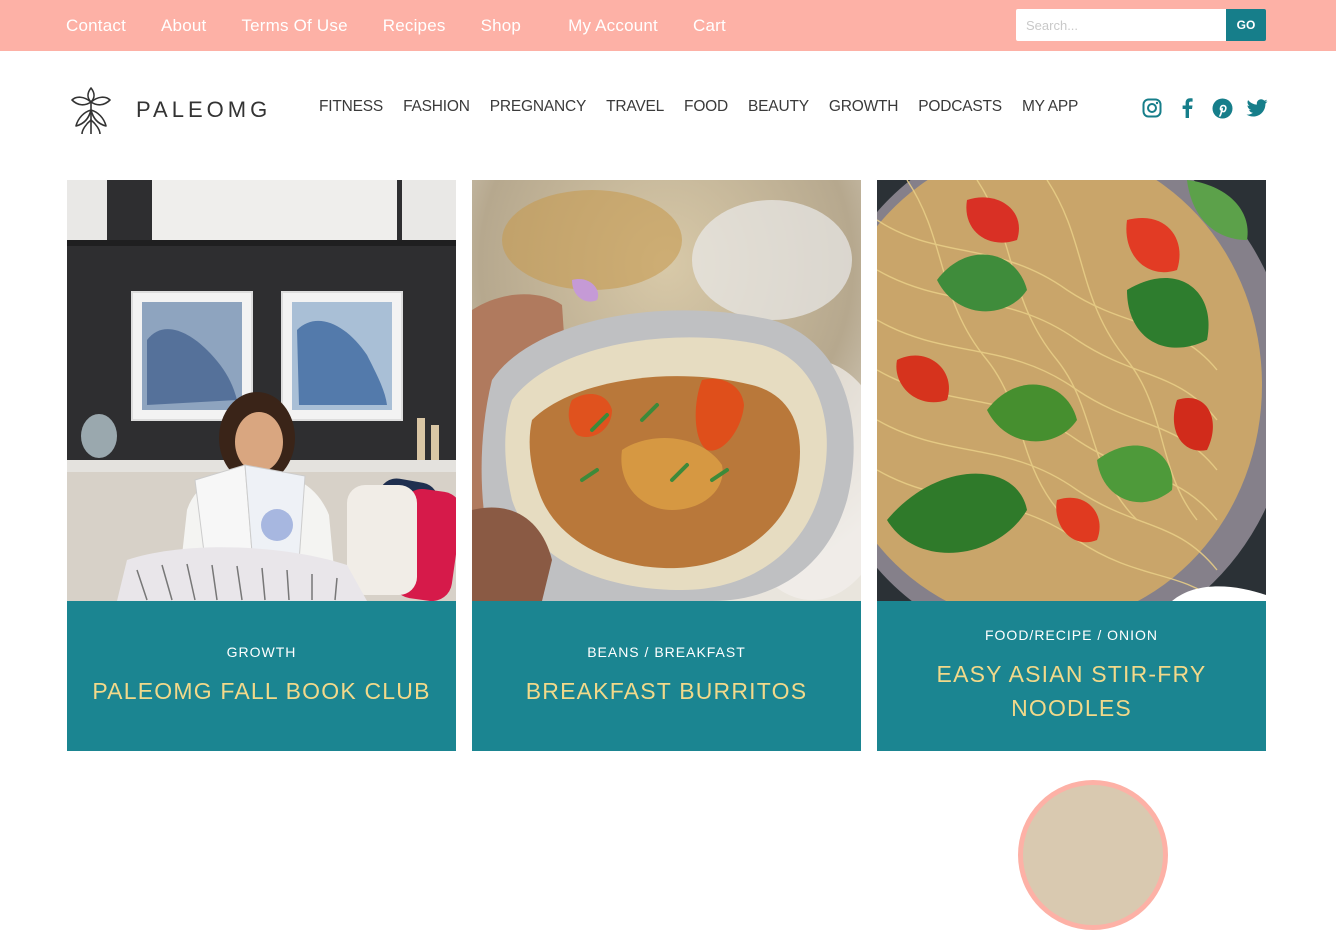 The image size is (1336, 930). What do you see at coordinates (1257, 108) in the screenshot?
I see `twitter-icon` at bounding box center [1257, 108].